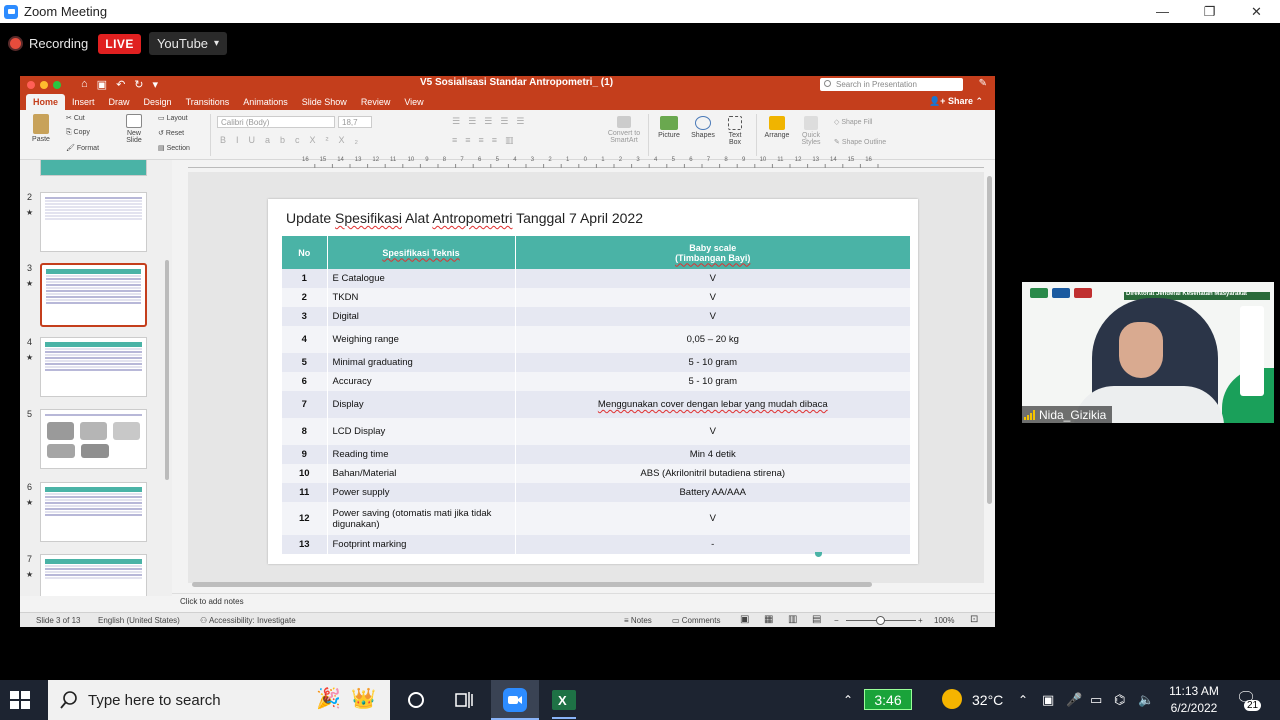  Describe the element at coordinates (492, 121) in the screenshot. I see `list-buttons: ☰☰☰☰☰` at that location.